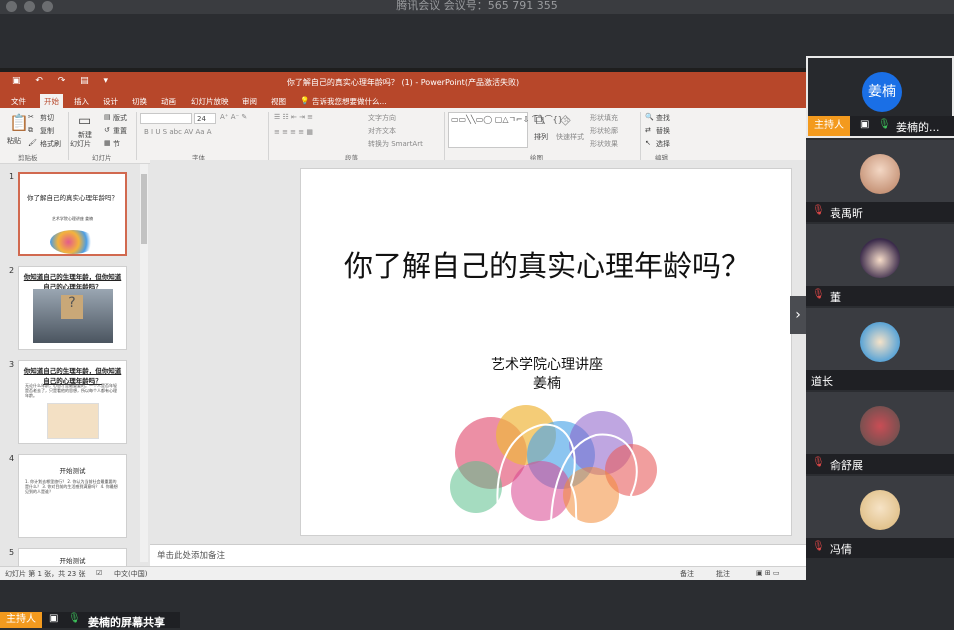 Image resolution: width=954 pixels, height=630 pixels. Describe the element at coordinates (47, 118) in the screenshot. I see `cut-button: 剪切` at that location.